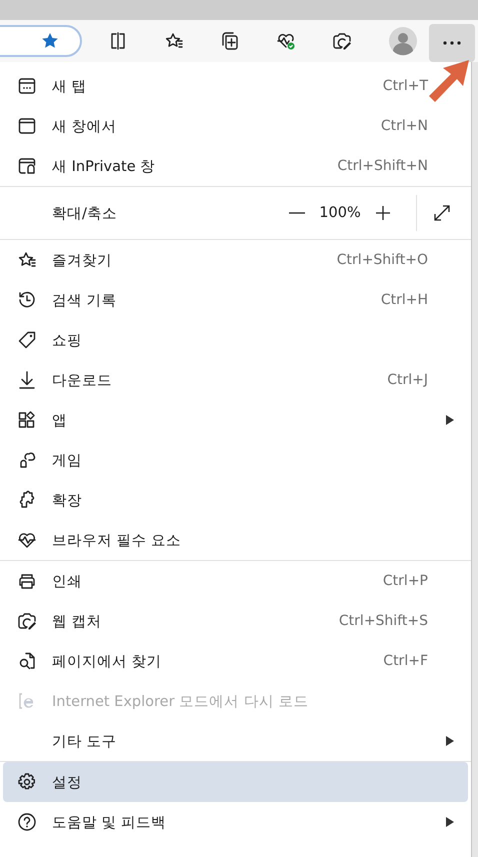 Image resolution: width=478 pixels, height=857 pixels. I want to click on menu-item: 확장, so click(235, 500).